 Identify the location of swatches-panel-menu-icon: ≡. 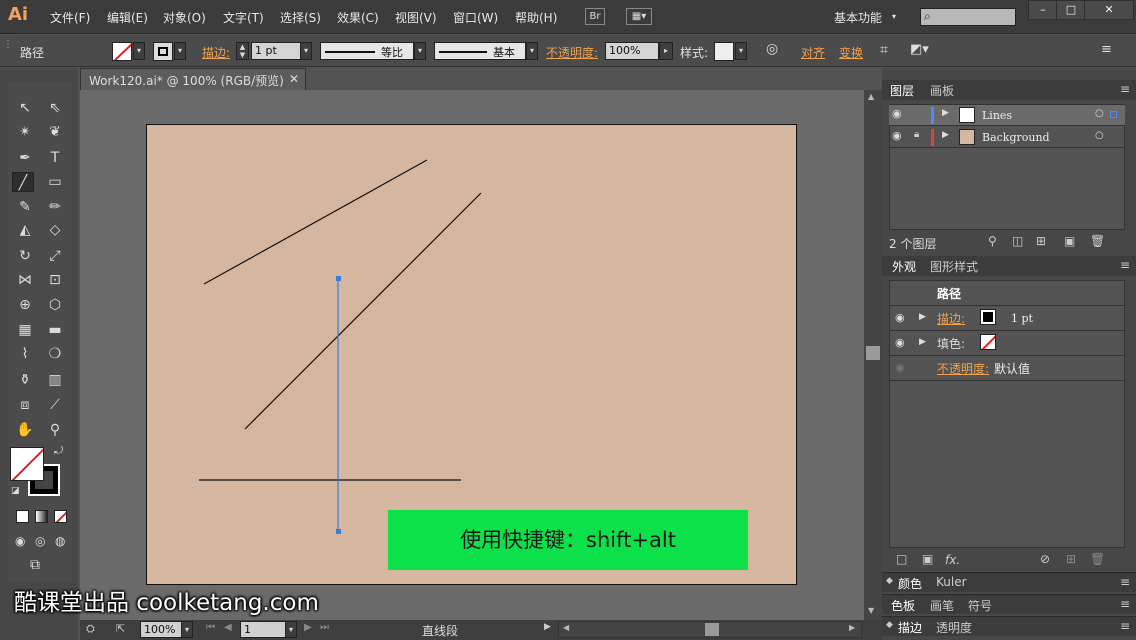
(1125, 604).